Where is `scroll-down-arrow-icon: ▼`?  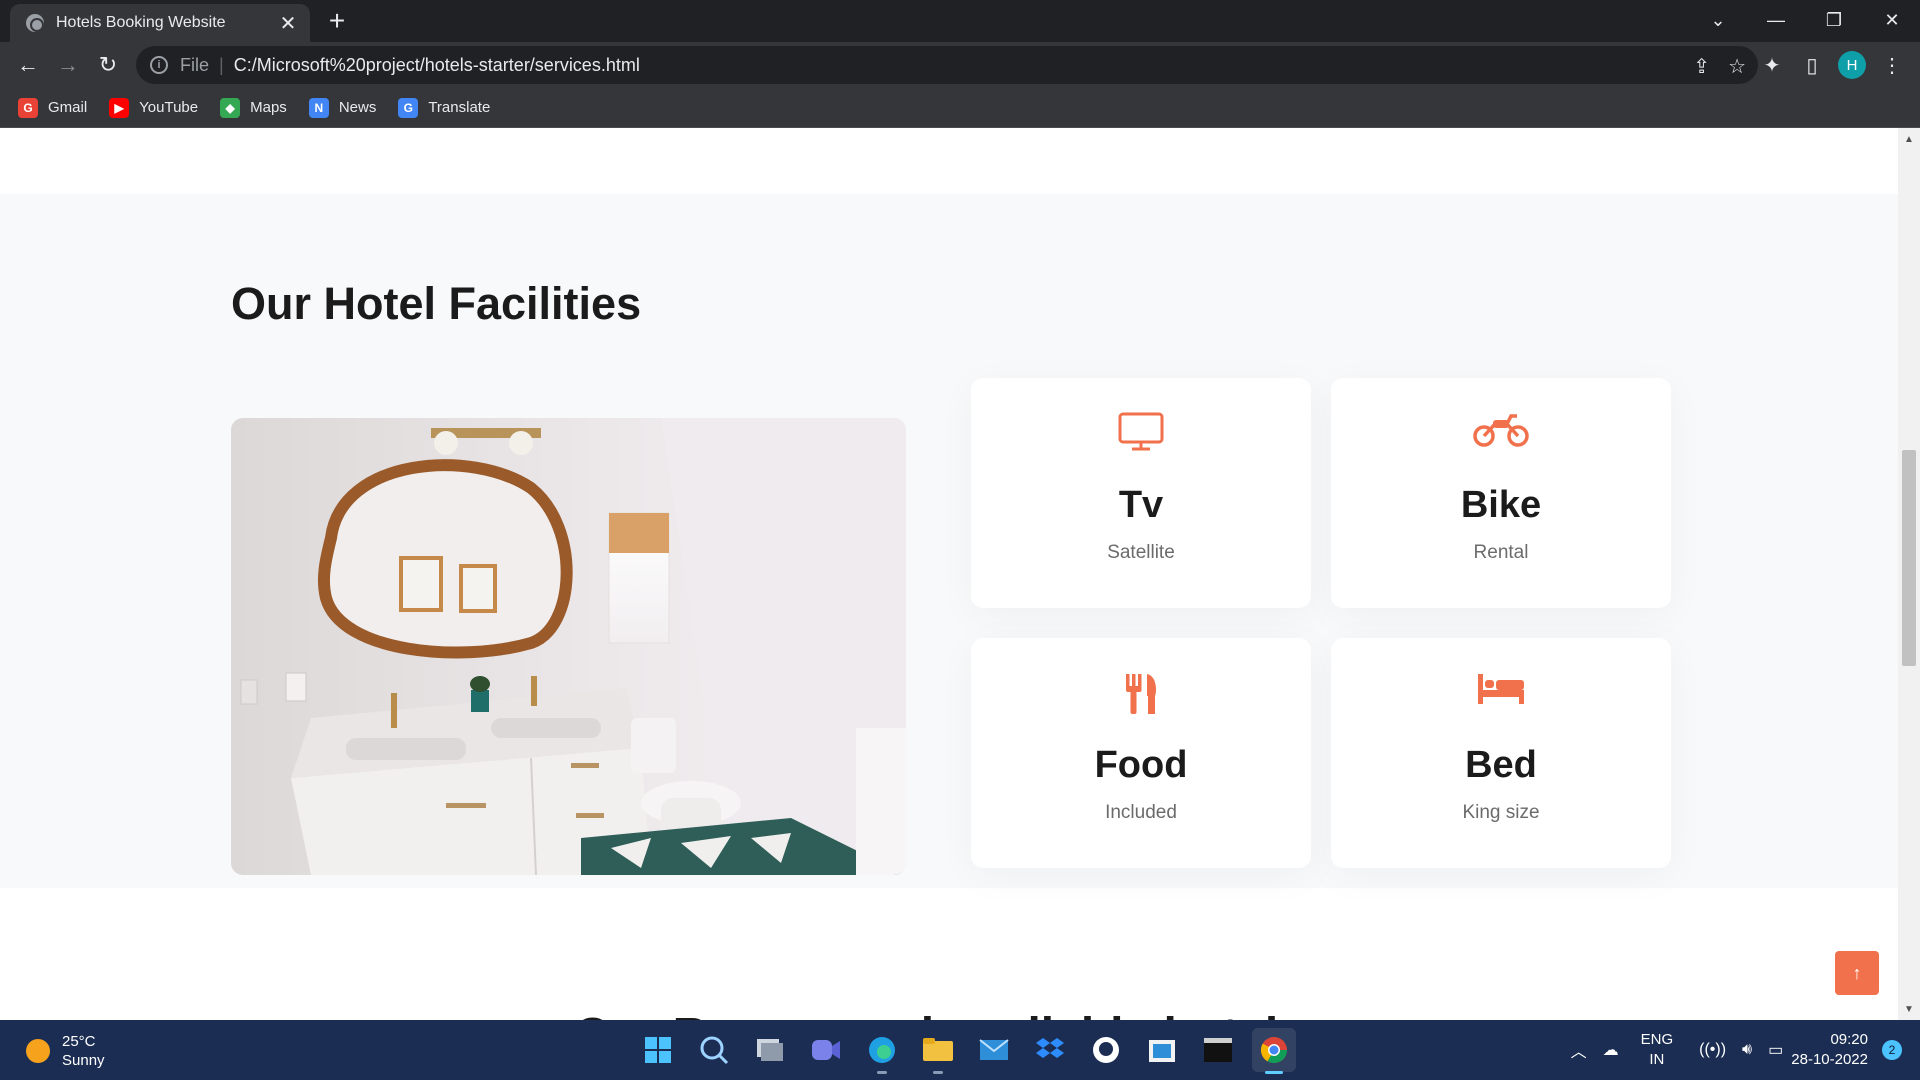
scroll-down-arrow-icon: ▼ is located at coordinates (1909, 1009).